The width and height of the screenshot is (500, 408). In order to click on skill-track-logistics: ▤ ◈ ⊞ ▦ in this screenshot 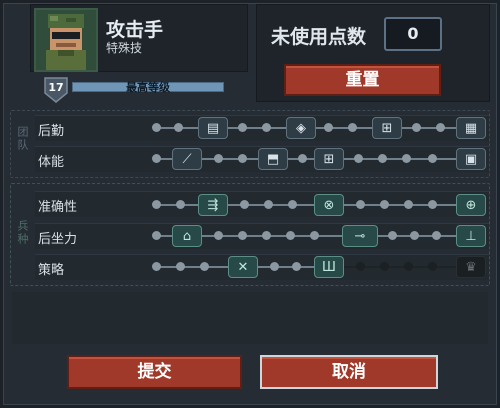, I will do `click(319, 128)`.